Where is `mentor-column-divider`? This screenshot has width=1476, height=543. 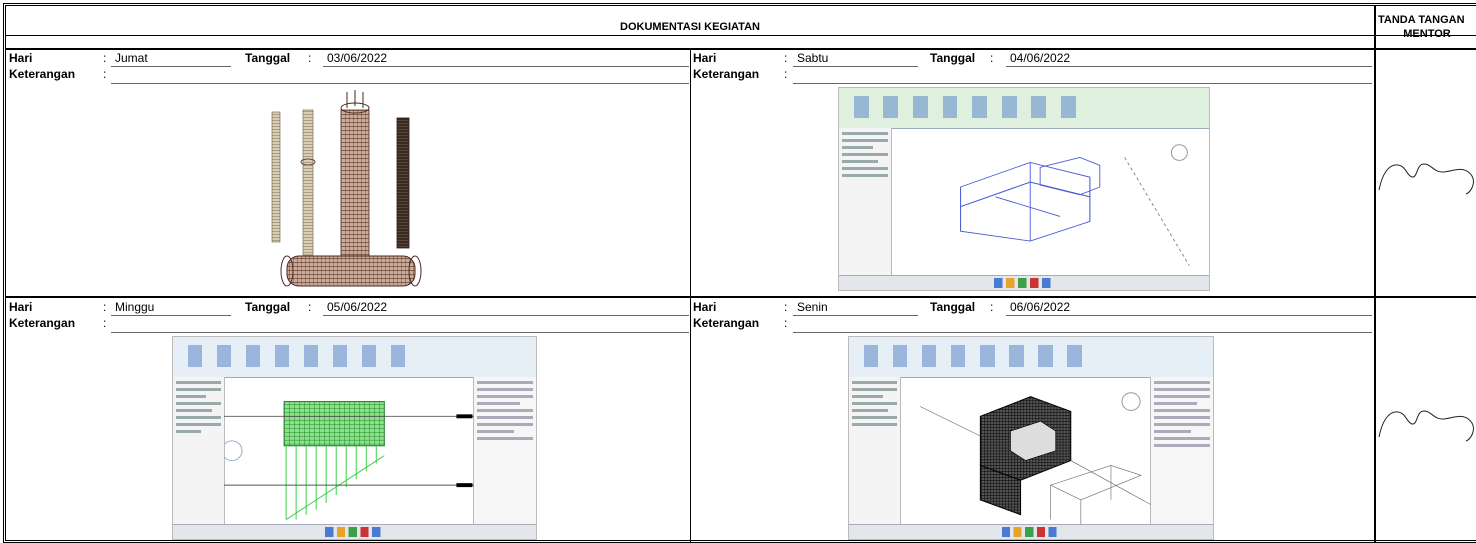
mentor-column-divider is located at coordinates (1375, 274).